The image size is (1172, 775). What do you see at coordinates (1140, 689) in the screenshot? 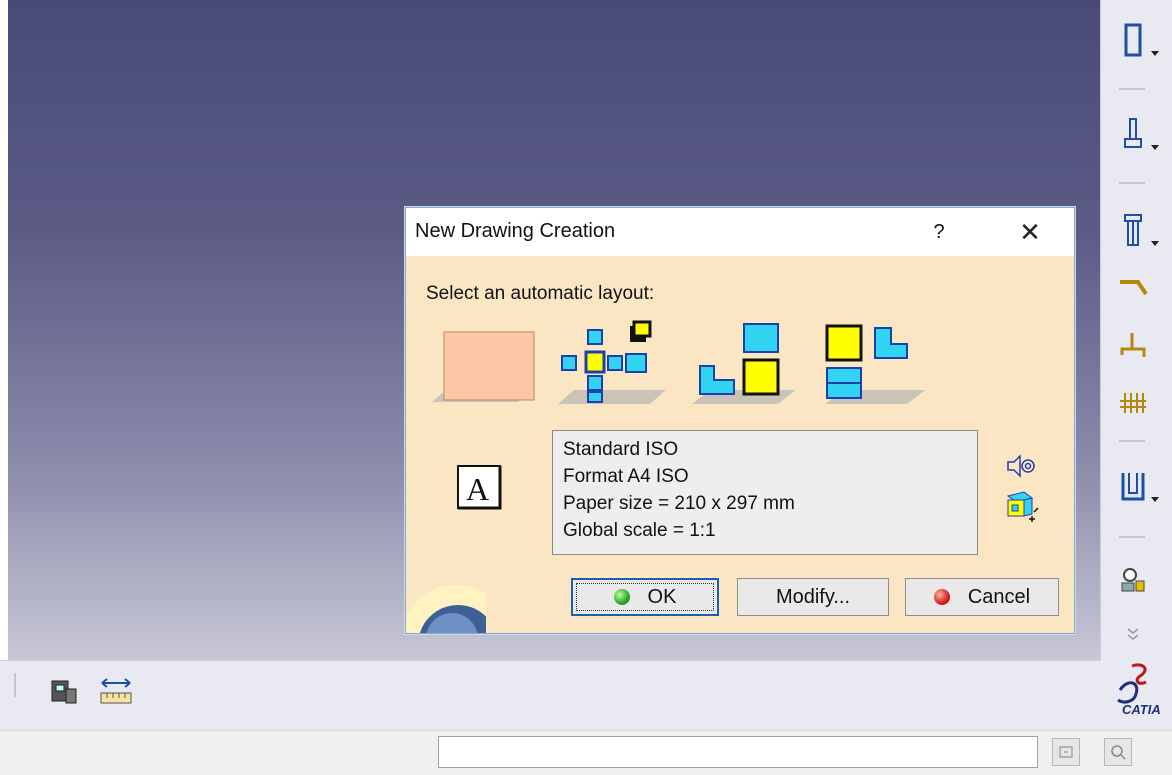
I see `catia-logo: CATIA` at bounding box center [1140, 689].